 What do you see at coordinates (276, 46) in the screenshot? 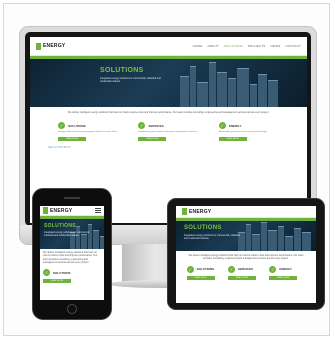
I see `nav-item: NEWS` at bounding box center [276, 46].